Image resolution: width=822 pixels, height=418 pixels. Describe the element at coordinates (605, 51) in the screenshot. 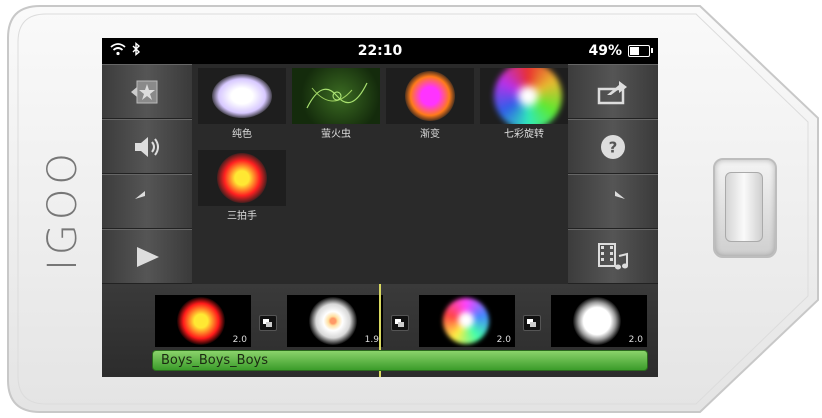

I see `battery-percent: 49%` at that location.